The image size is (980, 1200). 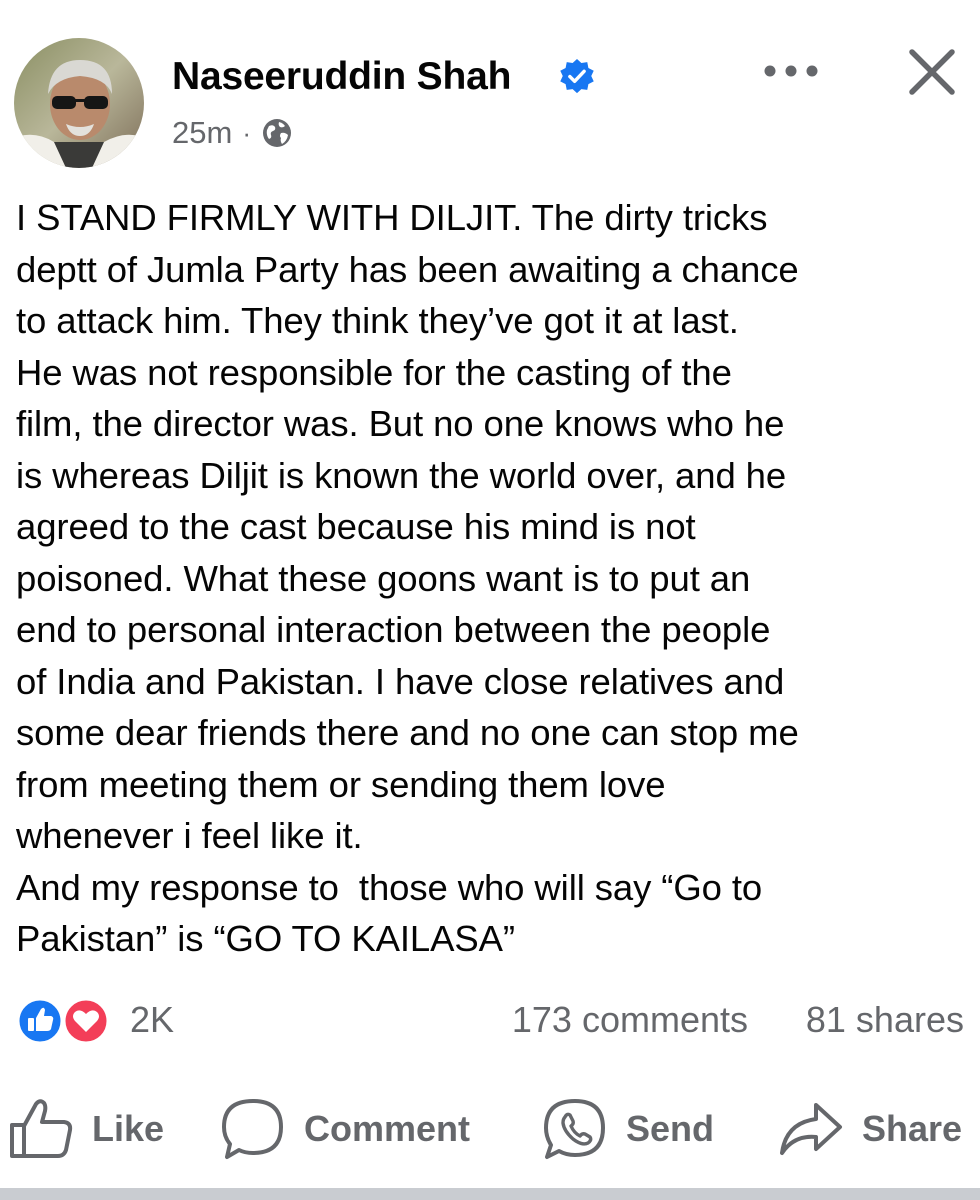 I want to click on close-icon, so click(x=932, y=72).